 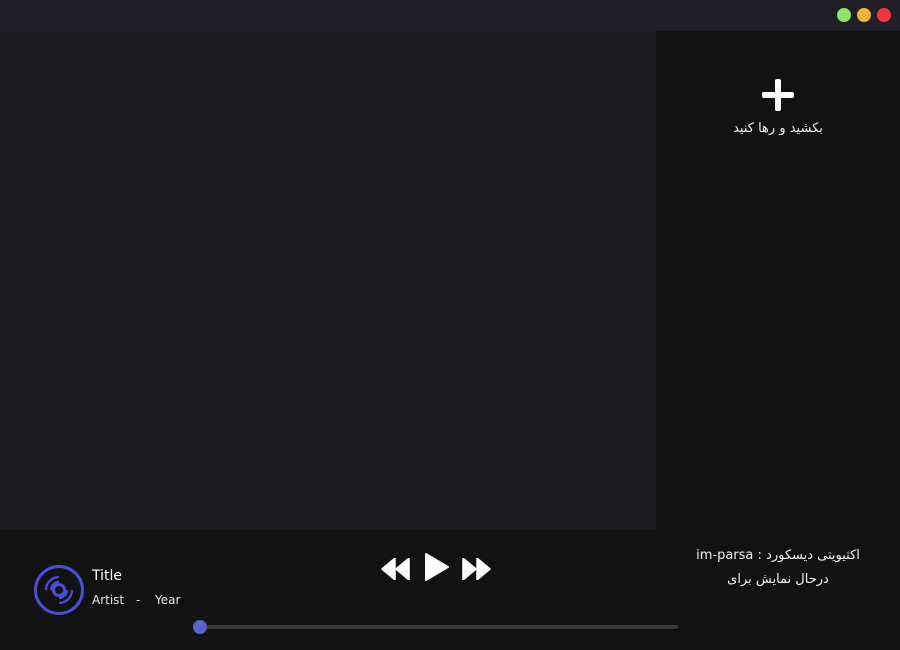 I want to click on discord-activity-text: اکتیویتی دیسکورد : im-parsa, so click(x=778, y=555).